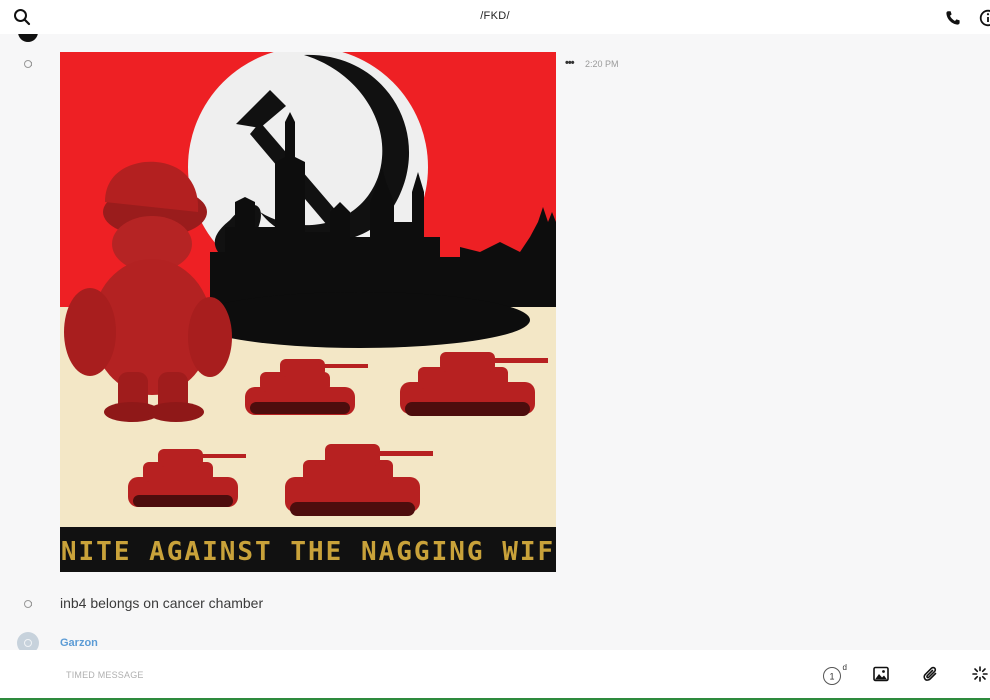 The width and height of the screenshot is (990, 700). What do you see at coordinates (570, 63) in the screenshot?
I see `more-options-icon: •••` at bounding box center [570, 63].